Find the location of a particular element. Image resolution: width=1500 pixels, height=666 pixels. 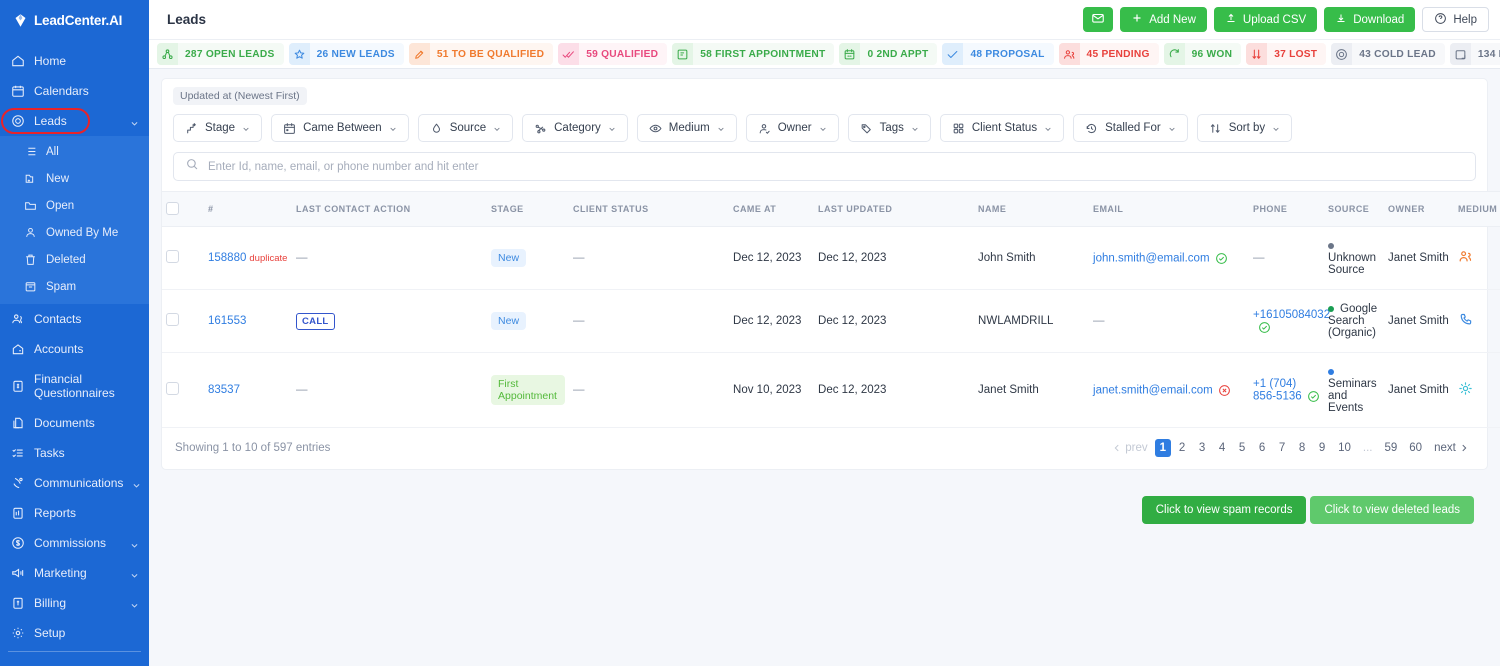

help-button: Help is located at coordinates (1455, 19).